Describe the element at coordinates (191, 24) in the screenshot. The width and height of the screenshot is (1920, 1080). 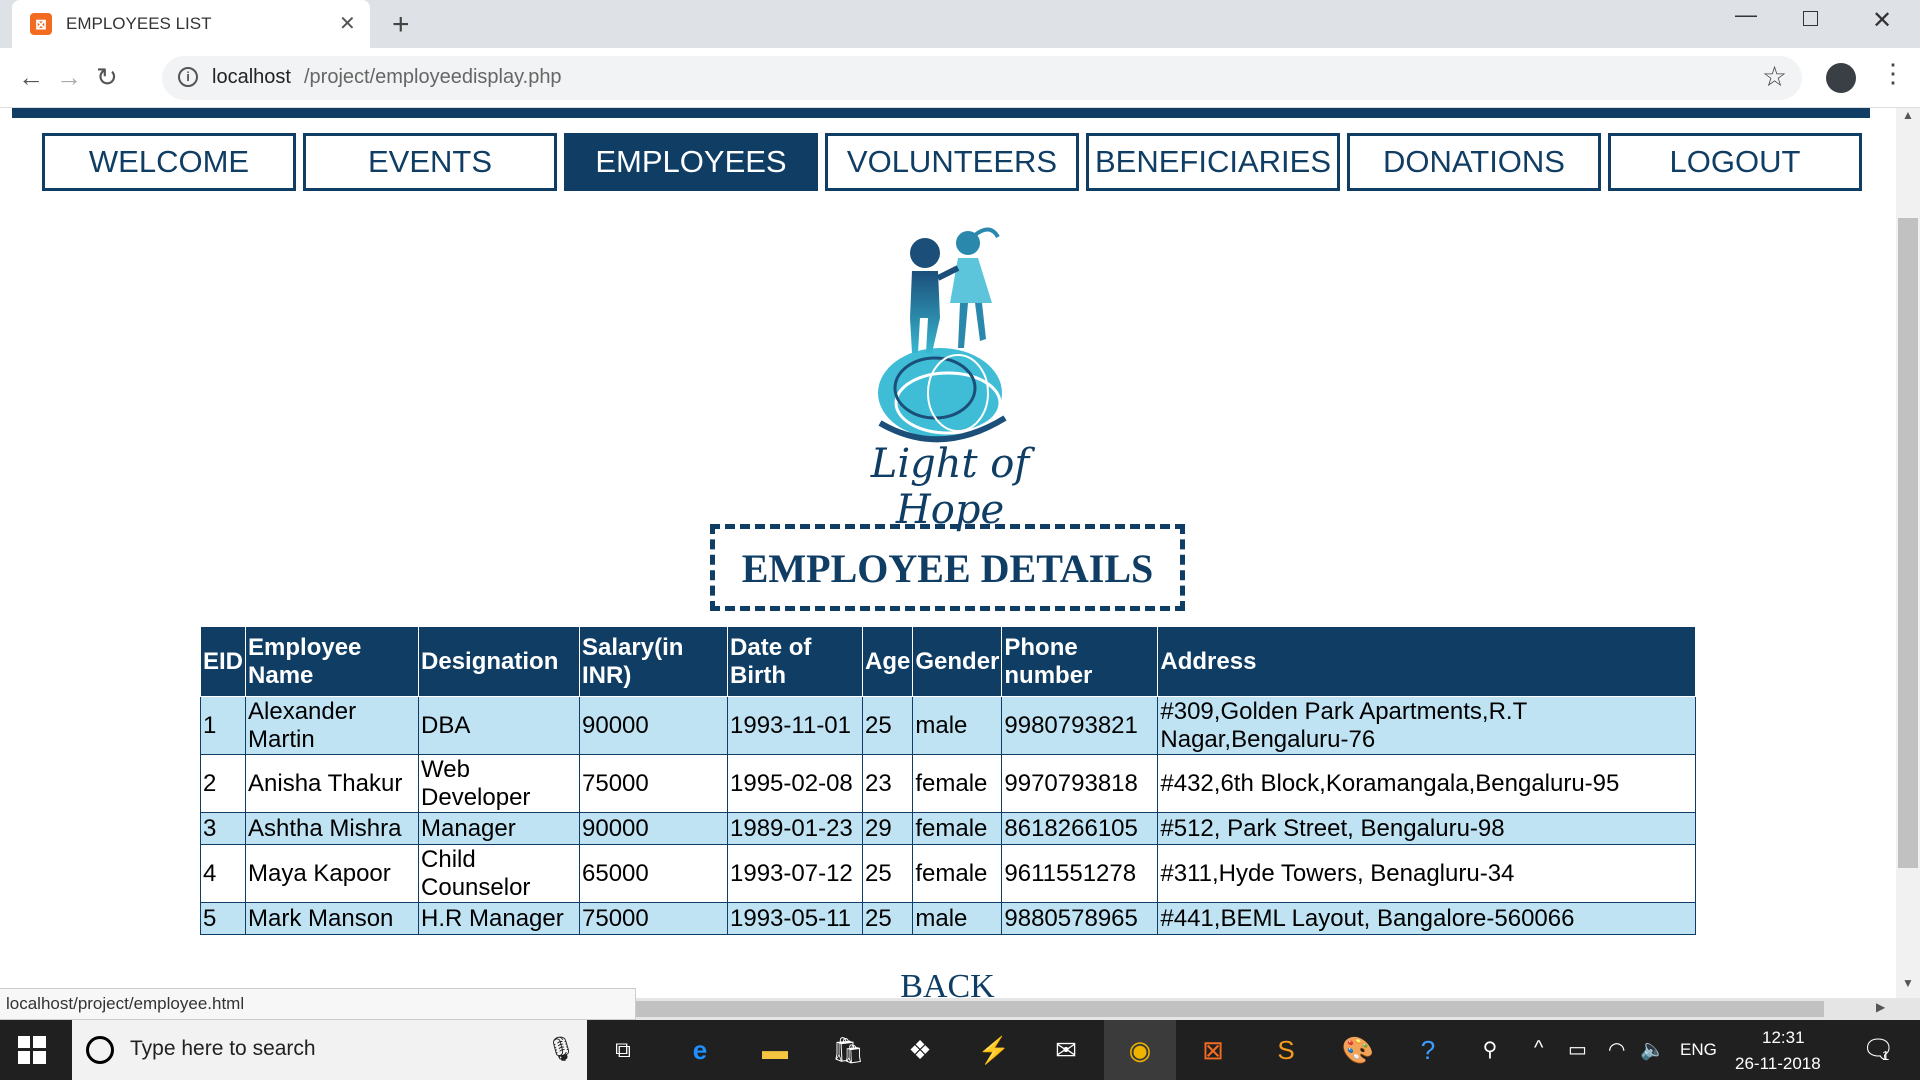
I see `browser-tab: ⊠ EMPLOYEES LIST ✕` at that location.